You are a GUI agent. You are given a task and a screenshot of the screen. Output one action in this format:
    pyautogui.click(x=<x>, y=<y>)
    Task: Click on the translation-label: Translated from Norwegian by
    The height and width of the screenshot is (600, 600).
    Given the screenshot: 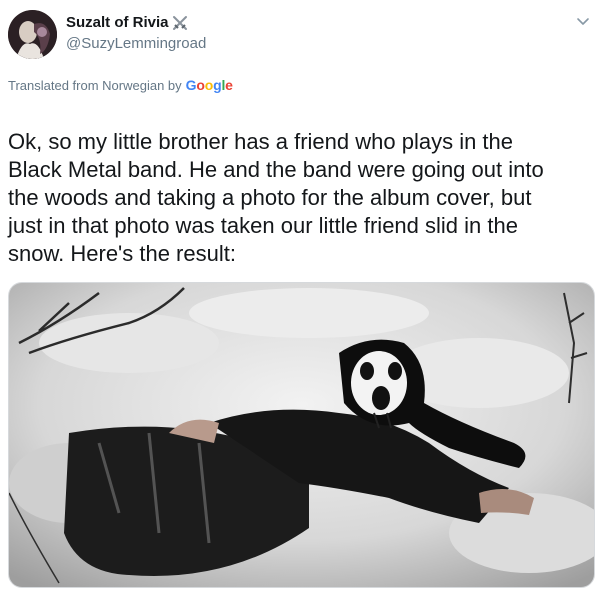 What is the action you would take?
    pyautogui.click(x=95, y=85)
    